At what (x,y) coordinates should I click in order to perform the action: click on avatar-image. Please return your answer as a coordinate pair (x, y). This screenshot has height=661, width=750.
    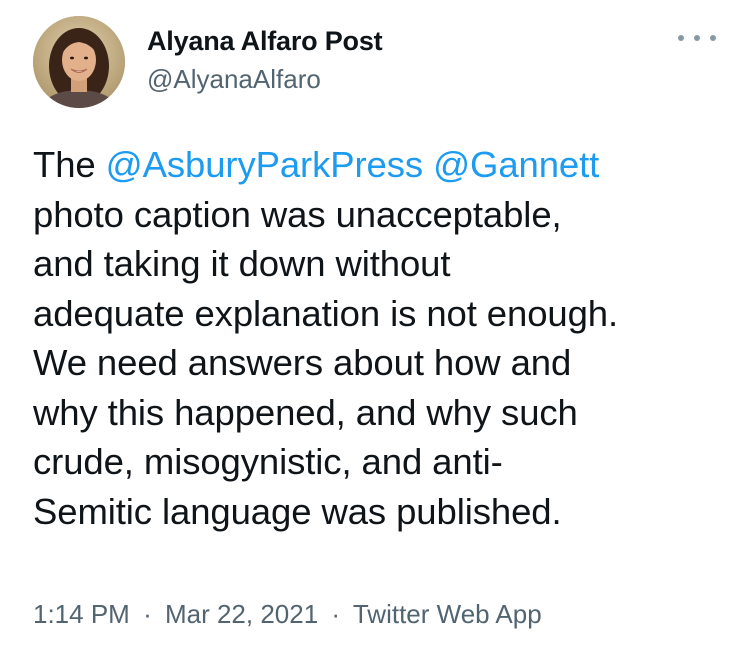
    Looking at the image, I should click on (79, 62).